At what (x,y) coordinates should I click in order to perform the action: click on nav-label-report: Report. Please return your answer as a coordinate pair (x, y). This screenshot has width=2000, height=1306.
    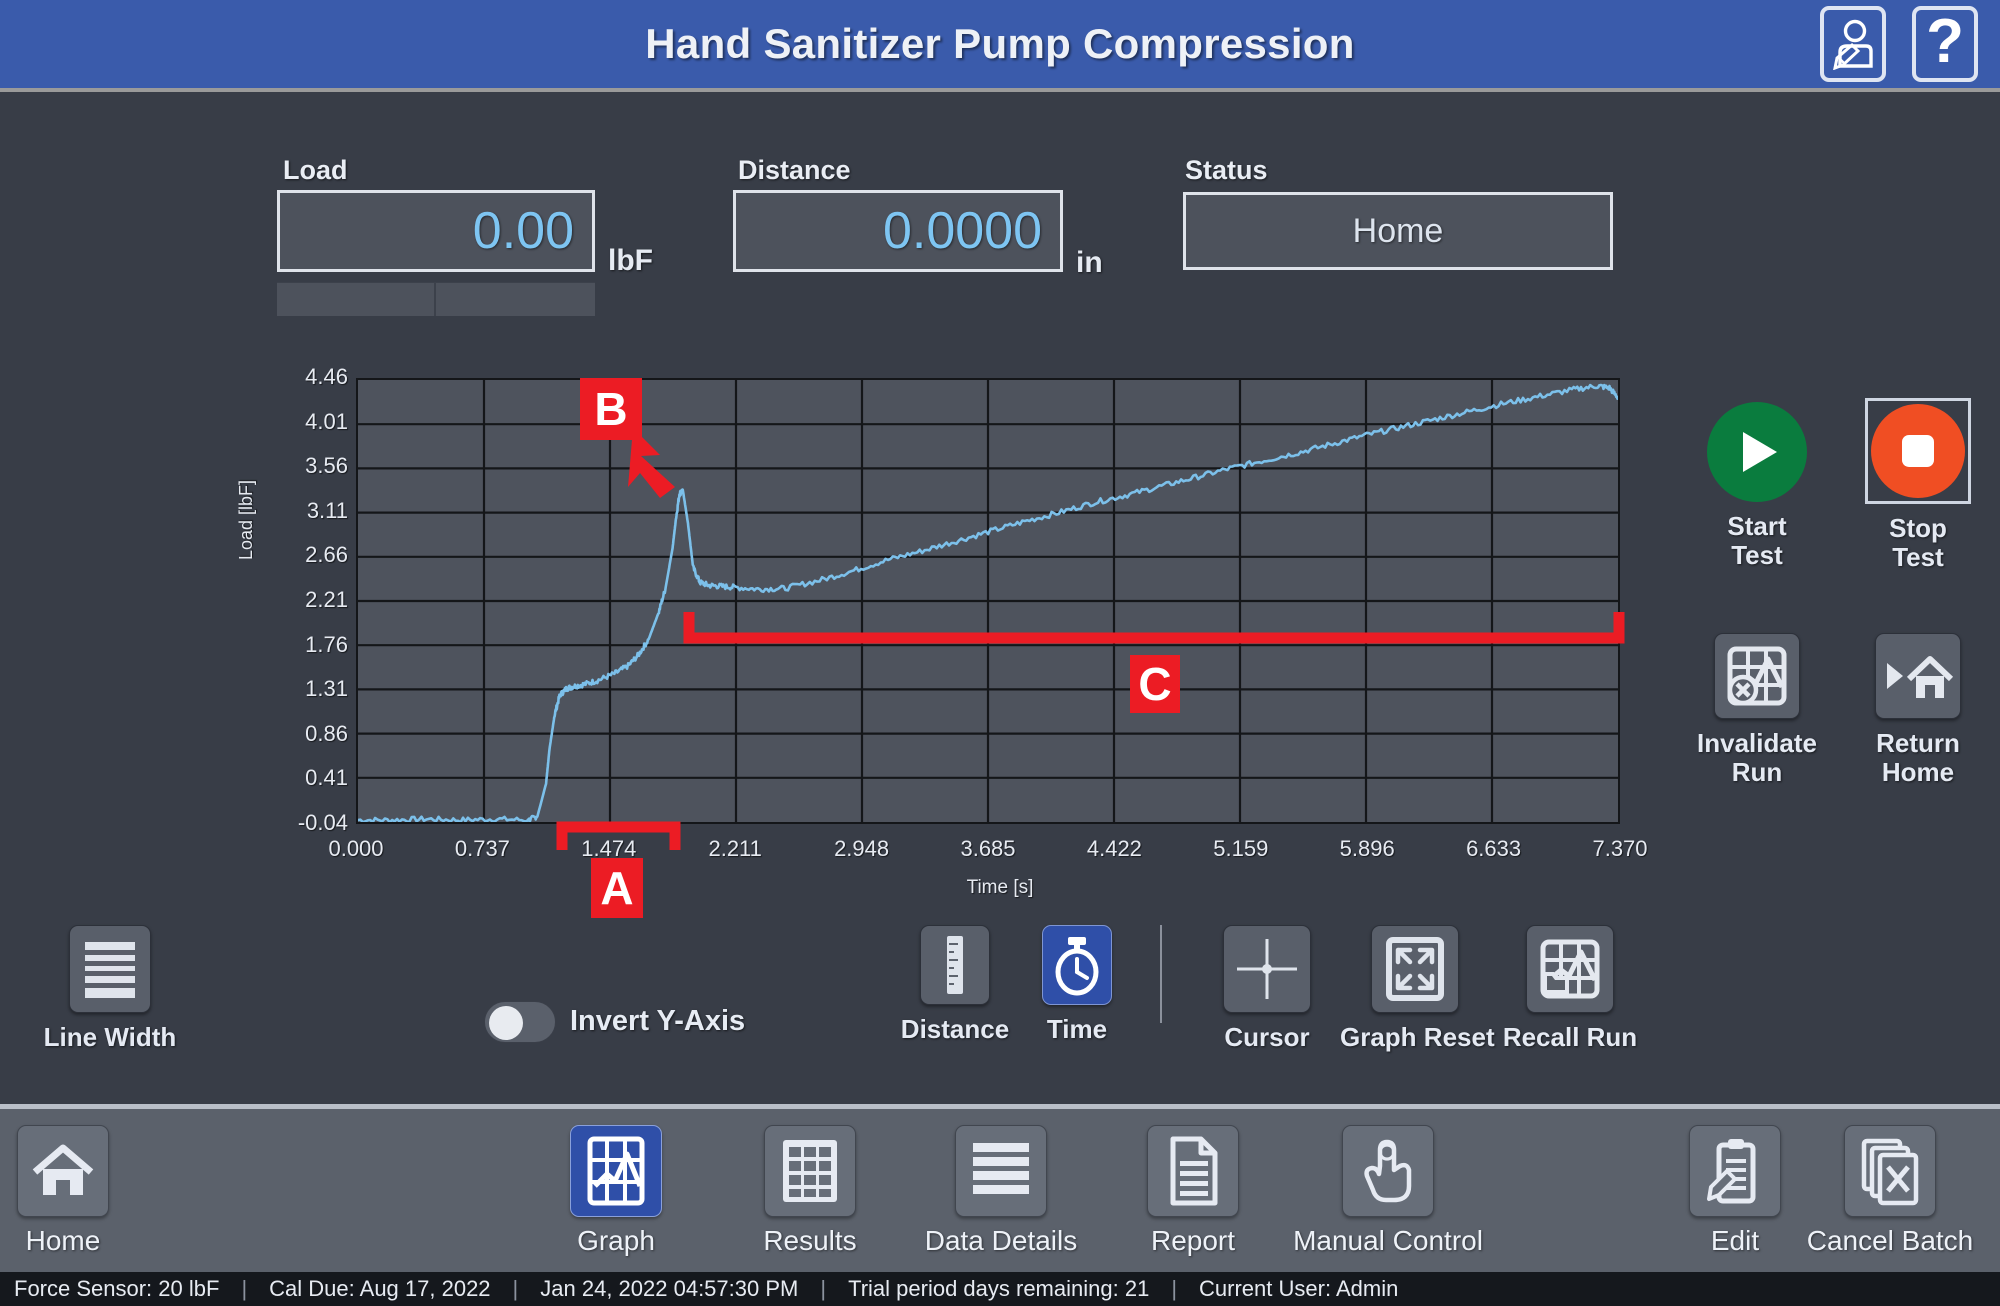
    Looking at the image, I should click on (1193, 1240).